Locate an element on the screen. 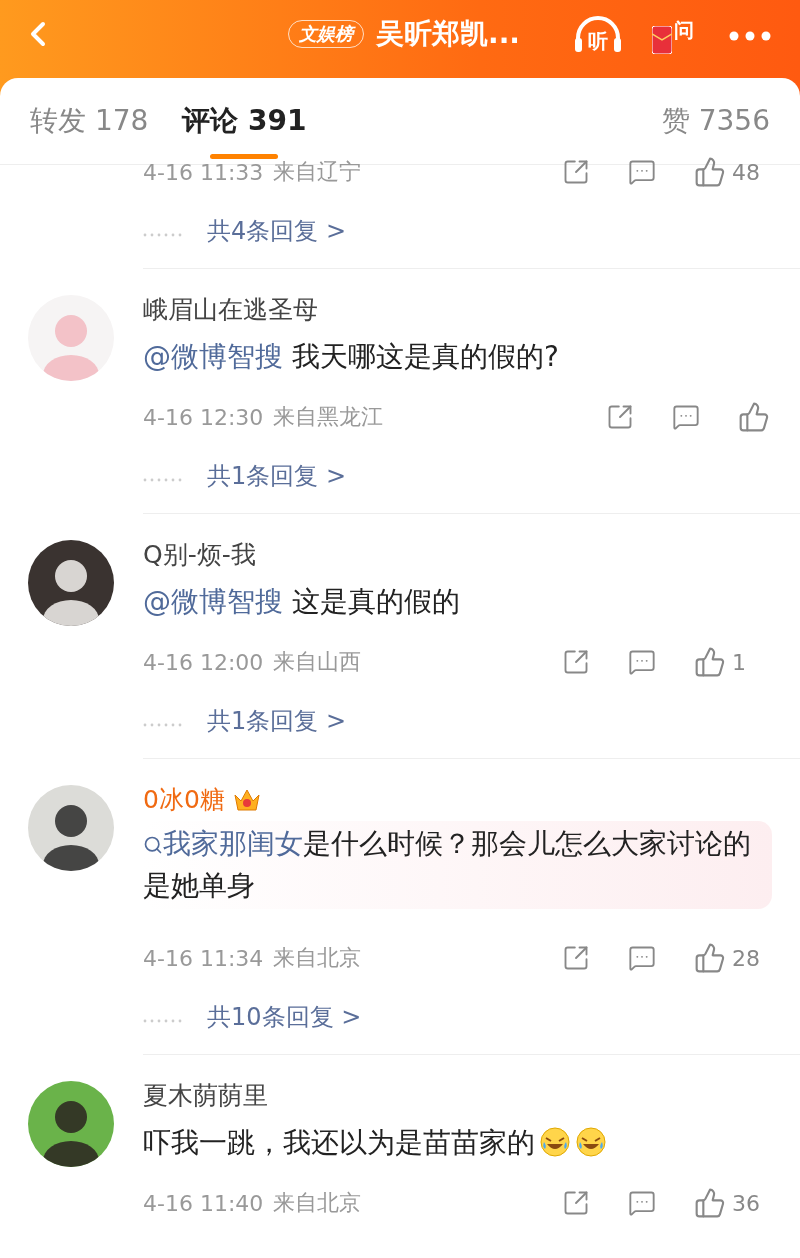 The height and width of the screenshot is (1258, 800). search-icon is located at coordinates (153, 845).